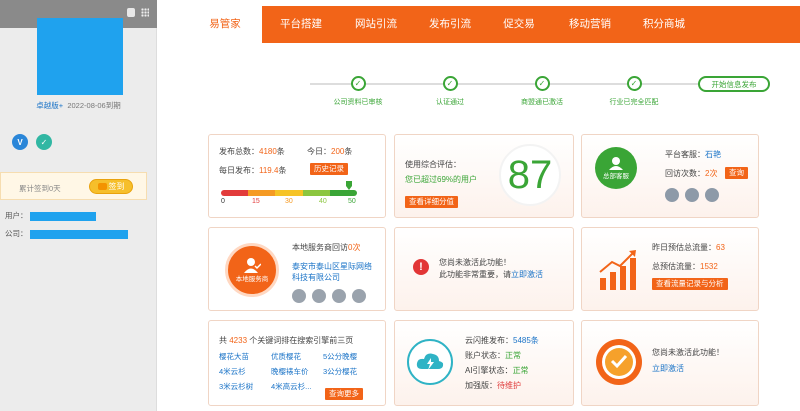 Image resolution: width=800 pixels, height=411 pixels. Describe the element at coordinates (16, 215) in the screenshot. I see `user-label: 用户：` at that location.